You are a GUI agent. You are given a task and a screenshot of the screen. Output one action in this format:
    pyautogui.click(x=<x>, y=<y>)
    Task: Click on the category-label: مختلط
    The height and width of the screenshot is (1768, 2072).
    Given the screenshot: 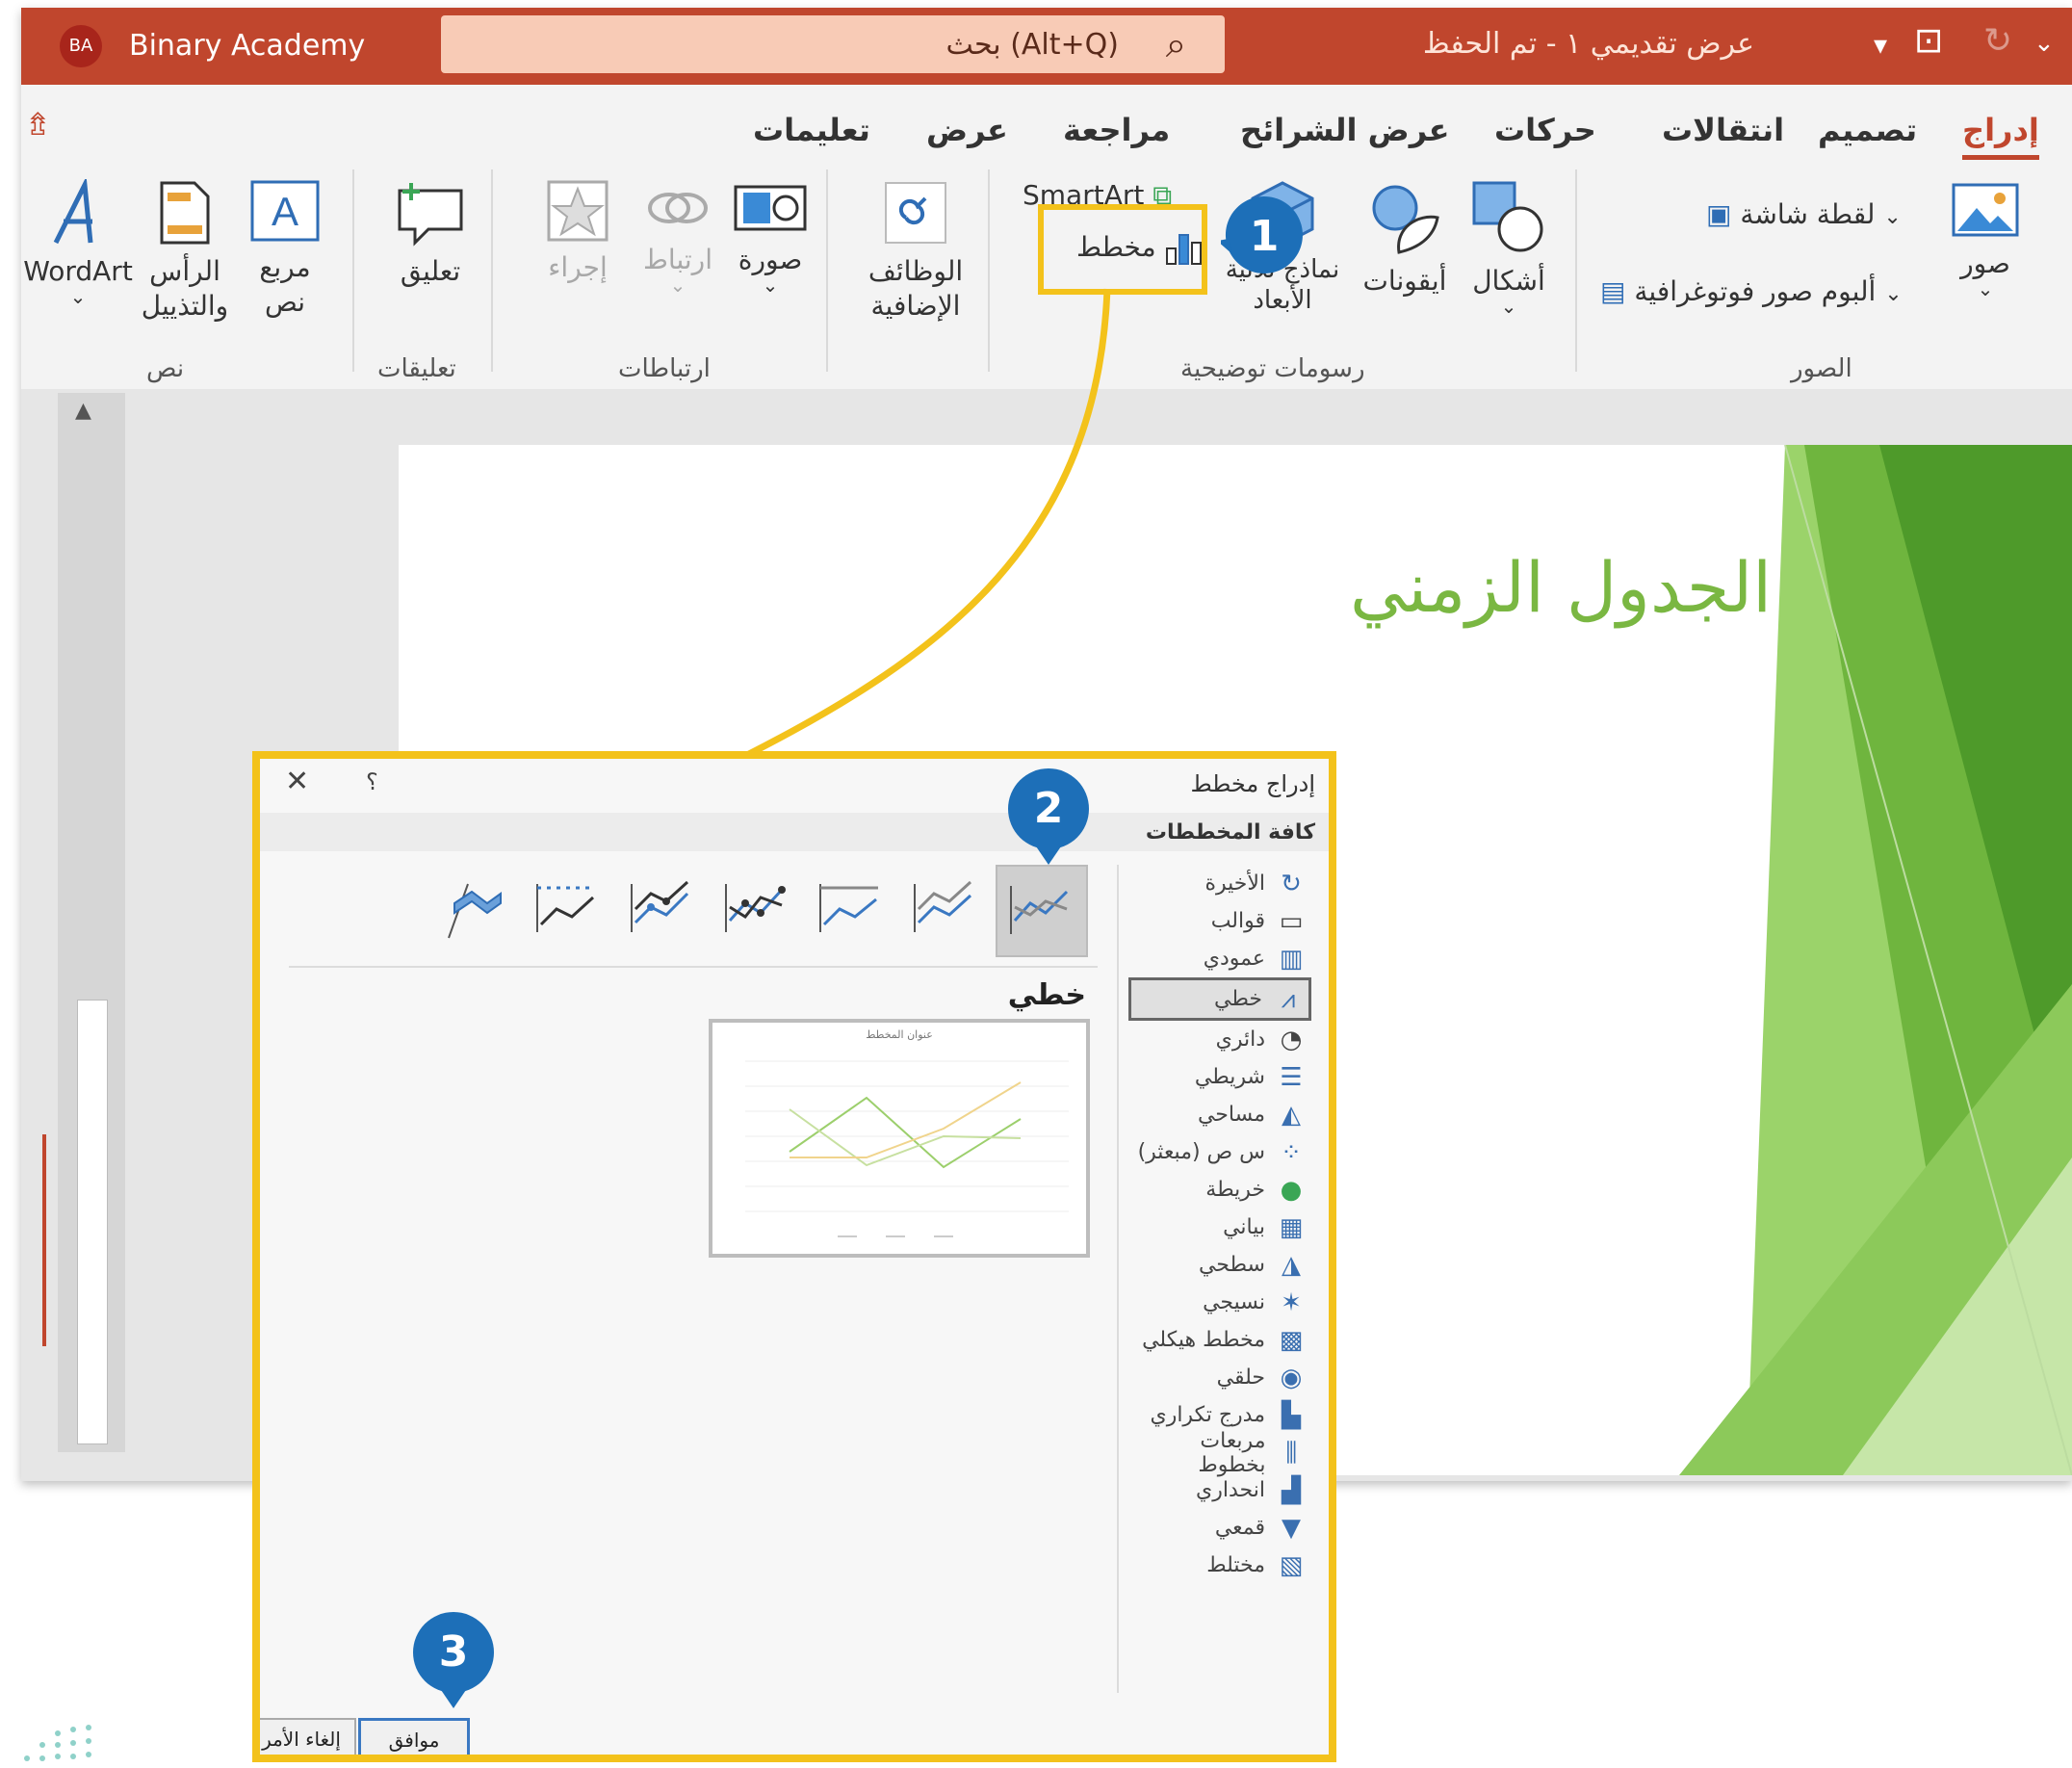 What is the action you would take?
    pyautogui.click(x=1235, y=1565)
    